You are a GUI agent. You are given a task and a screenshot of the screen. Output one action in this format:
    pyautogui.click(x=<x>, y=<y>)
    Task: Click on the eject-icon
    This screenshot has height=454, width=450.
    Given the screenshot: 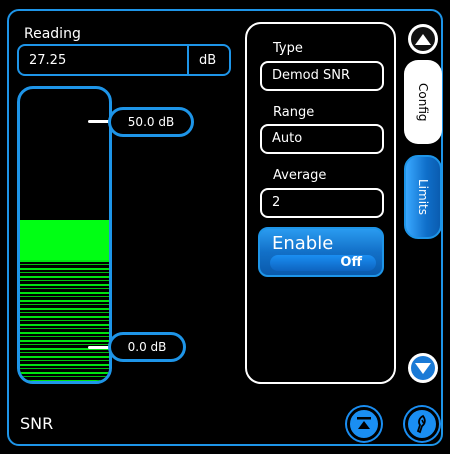 What is the action you would take?
    pyautogui.click(x=364, y=423)
    